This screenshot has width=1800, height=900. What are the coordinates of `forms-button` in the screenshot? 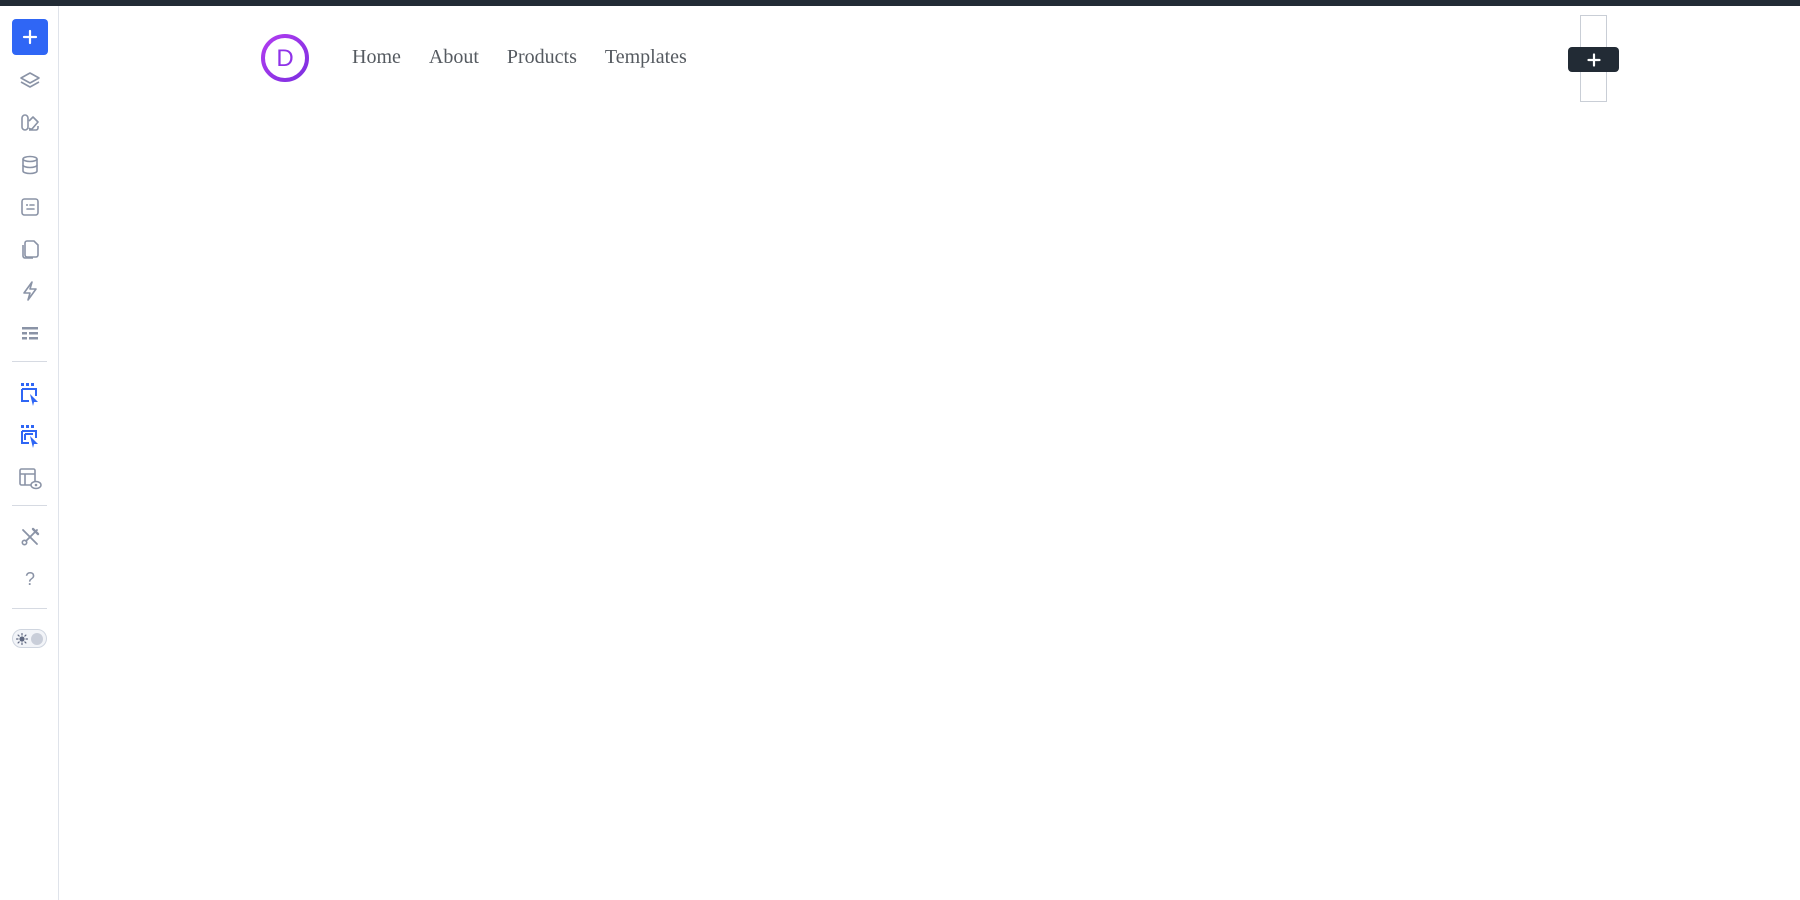 It's located at (30, 207).